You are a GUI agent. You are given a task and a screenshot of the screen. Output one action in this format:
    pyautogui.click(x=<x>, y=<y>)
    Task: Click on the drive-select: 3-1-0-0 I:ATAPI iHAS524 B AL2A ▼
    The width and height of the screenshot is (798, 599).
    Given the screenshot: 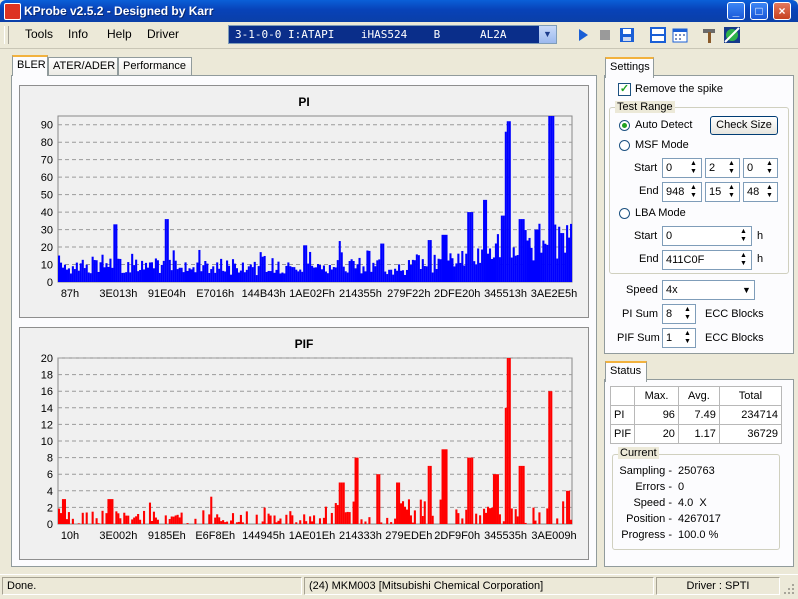 What is the action you would take?
    pyautogui.click(x=392, y=34)
    